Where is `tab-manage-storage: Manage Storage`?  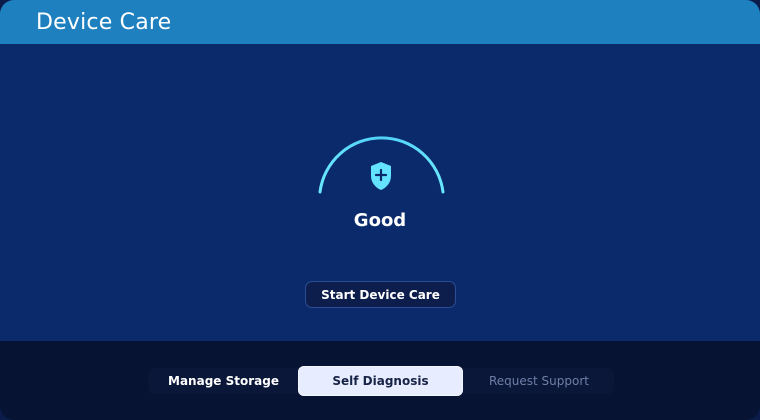 tab-manage-storage: Manage Storage is located at coordinates (223, 381).